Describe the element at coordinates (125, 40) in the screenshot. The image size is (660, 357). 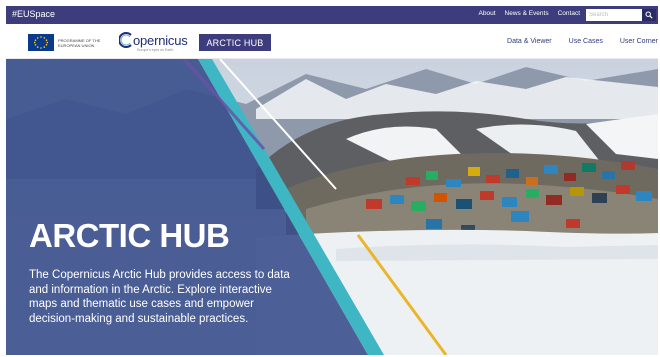
I see `copernicus-c-icon` at that location.